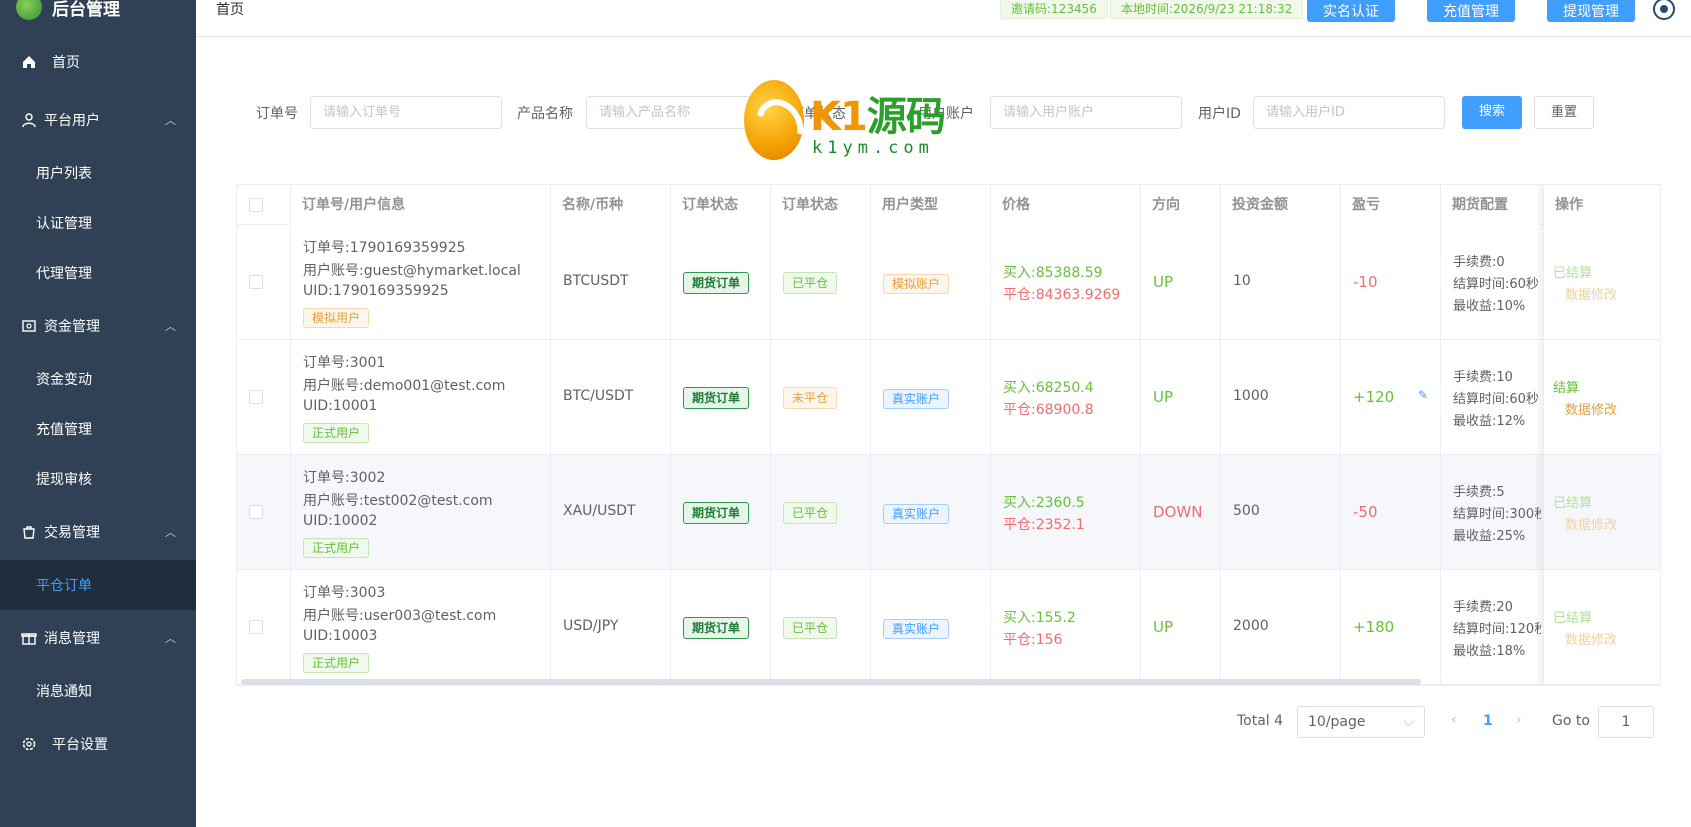 This screenshot has width=1691, height=827. I want to click on sidebar-subitem-label: 充值管理, so click(64, 430).